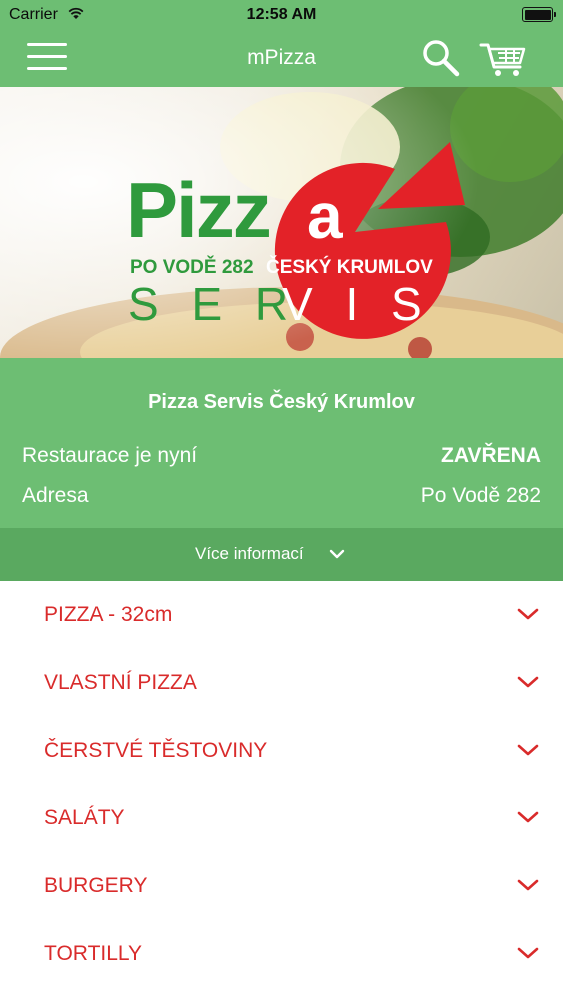  Describe the element at coordinates (491, 455) in the screenshot. I see `status-value: ZAVŘENA` at that location.